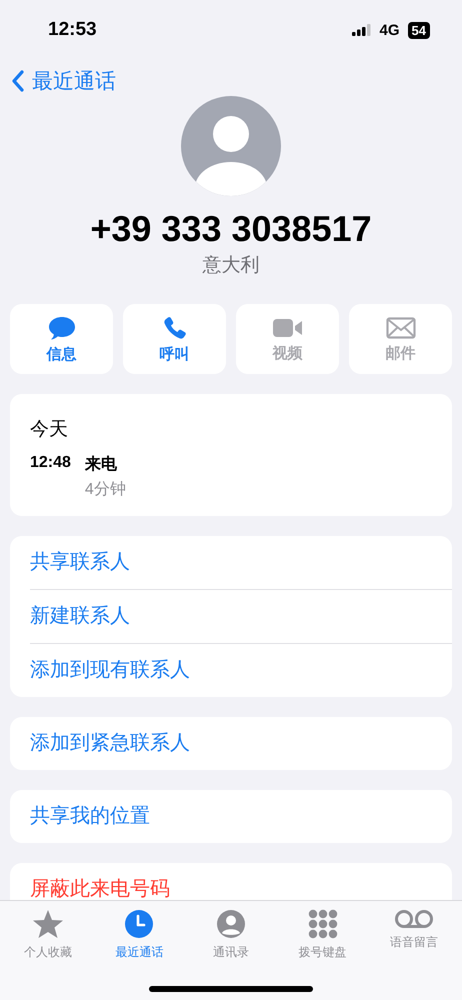  What do you see at coordinates (48, 924) in the screenshot?
I see `star-icon` at bounding box center [48, 924].